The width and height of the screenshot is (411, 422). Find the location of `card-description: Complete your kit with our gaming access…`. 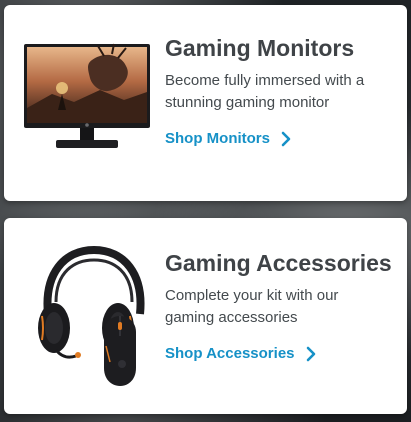

card-description: Complete your kit with our gaming access… is located at coordinates (252, 306).